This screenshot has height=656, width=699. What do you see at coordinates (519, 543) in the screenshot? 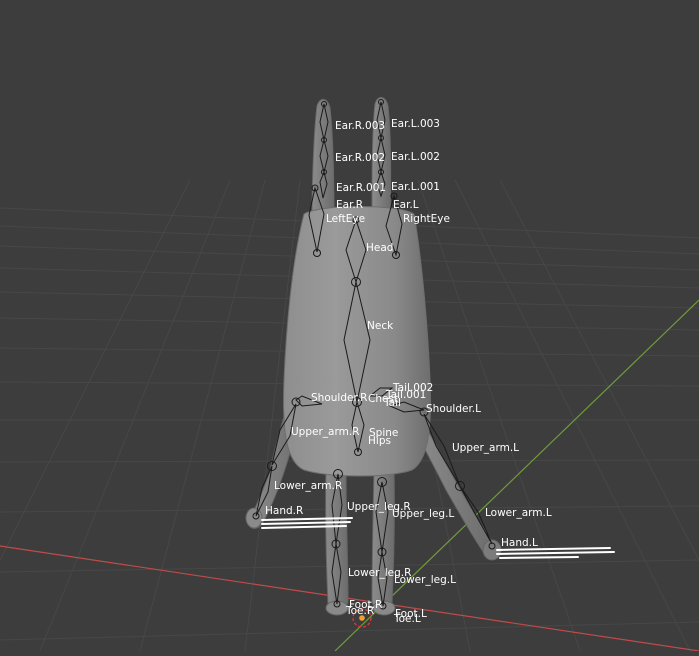
I see `label-hand-l: Hand.L` at bounding box center [519, 543].